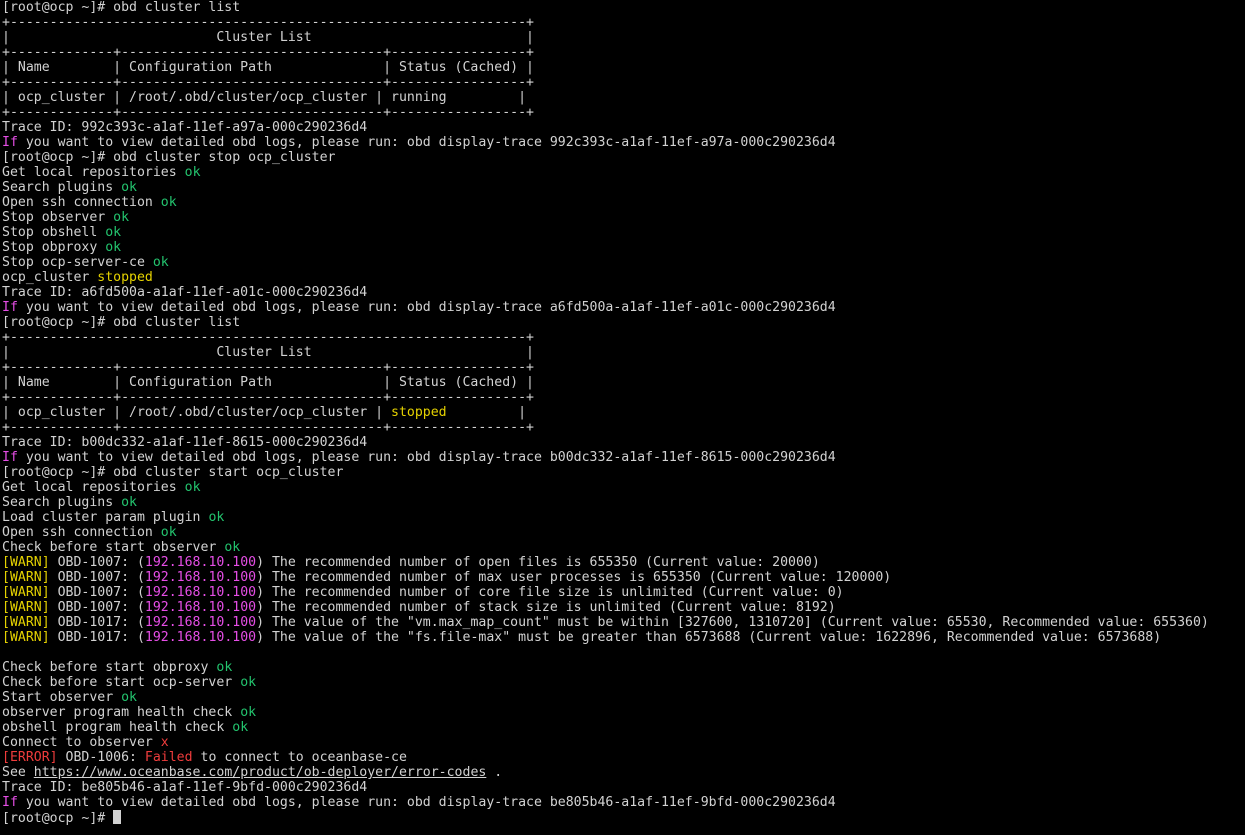 This screenshot has height=835, width=1245. What do you see at coordinates (117, 727) in the screenshot?
I see `line-text: obshell program health check` at bounding box center [117, 727].